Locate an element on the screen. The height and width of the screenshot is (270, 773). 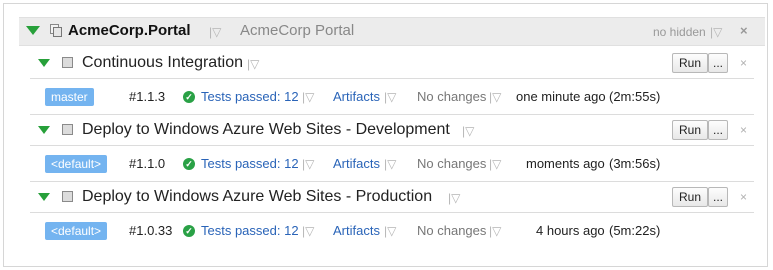
config-title: Continuous Integration is located at coordinates (162, 63).